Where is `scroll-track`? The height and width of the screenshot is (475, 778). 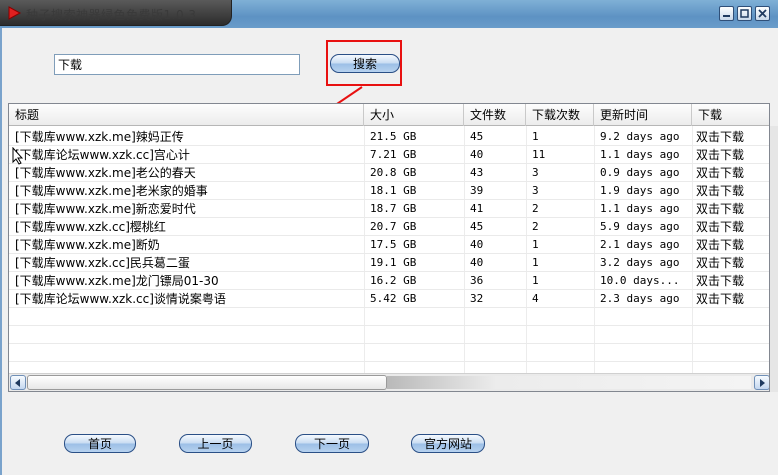
scroll-track is located at coordinates (569, 382).